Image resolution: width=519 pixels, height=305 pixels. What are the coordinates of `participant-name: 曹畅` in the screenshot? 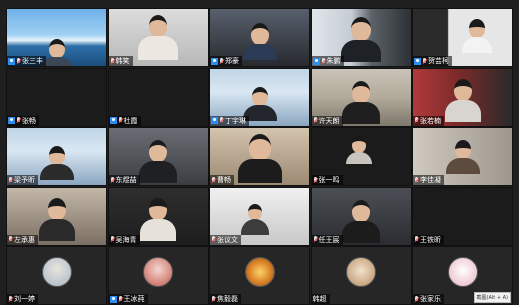 It's located at (224, 180).